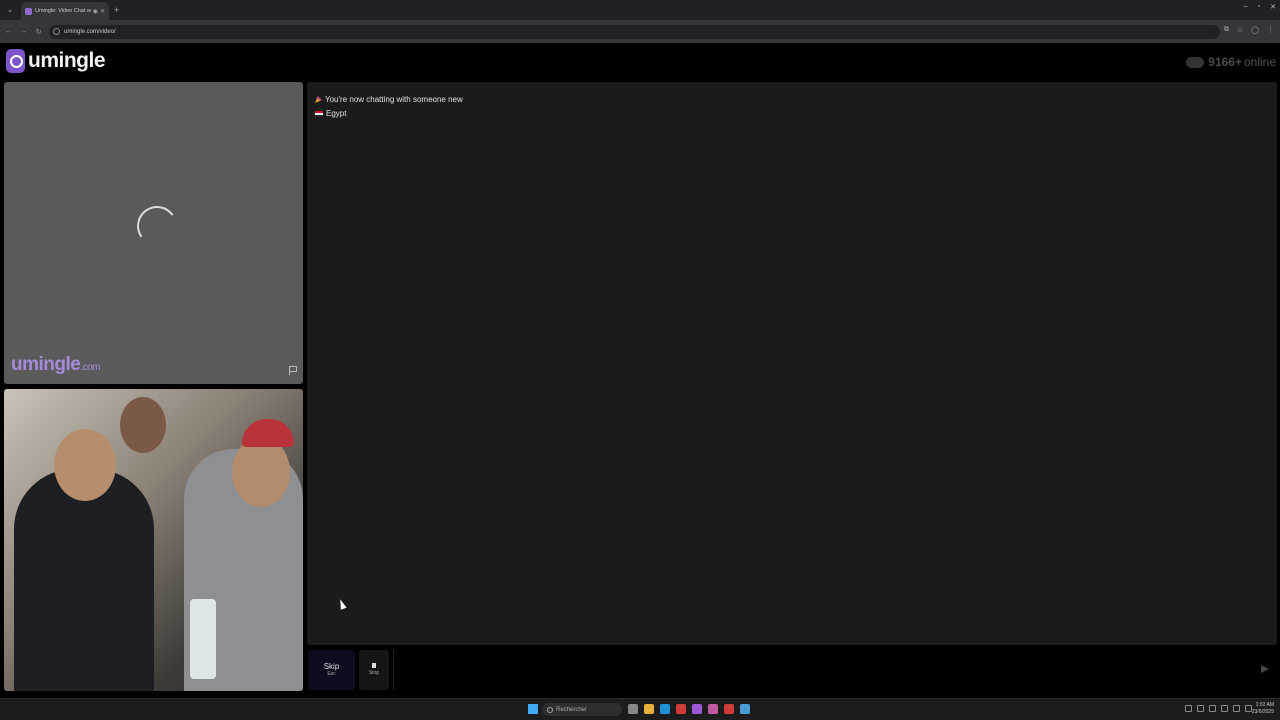  What do you see at coordinates (394, 99) in the screenshot?
I see `system-message-text: You're now chatting with someone new` at bounding box center [394, 99].